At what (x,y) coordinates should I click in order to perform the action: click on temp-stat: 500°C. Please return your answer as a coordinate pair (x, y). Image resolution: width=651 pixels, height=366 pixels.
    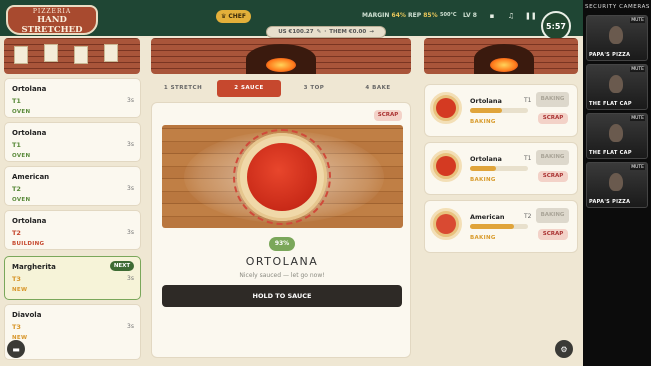
    Looking at the image, I should click on (448, 15).